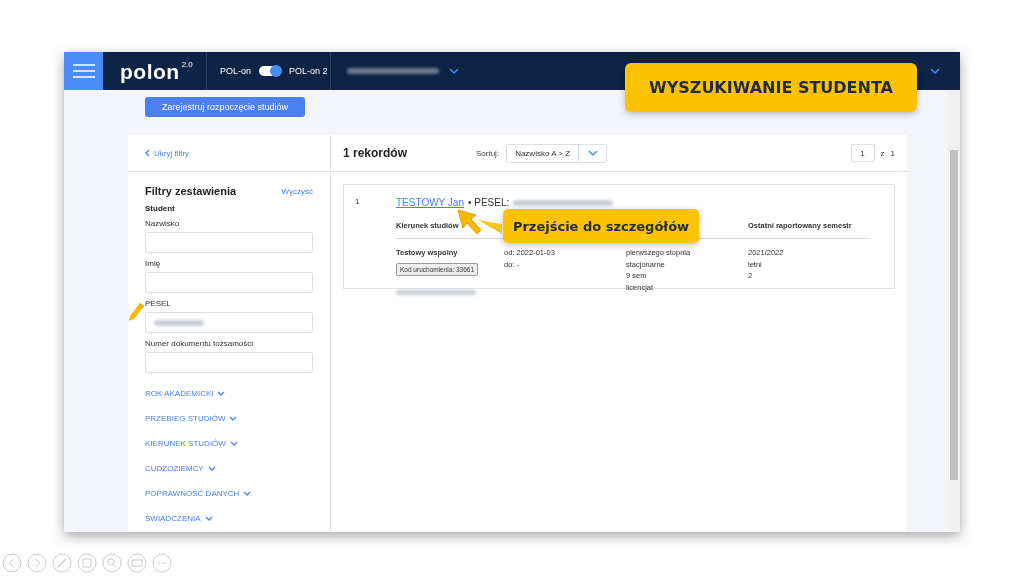 Image resolution: width=1024 pixels, height=576 pixels. What do you see at coordinates (229, 518) in the screenshot?
I see `filter-group-toggle: ŚWIADCZENIA` at bounding box center [229, 518].